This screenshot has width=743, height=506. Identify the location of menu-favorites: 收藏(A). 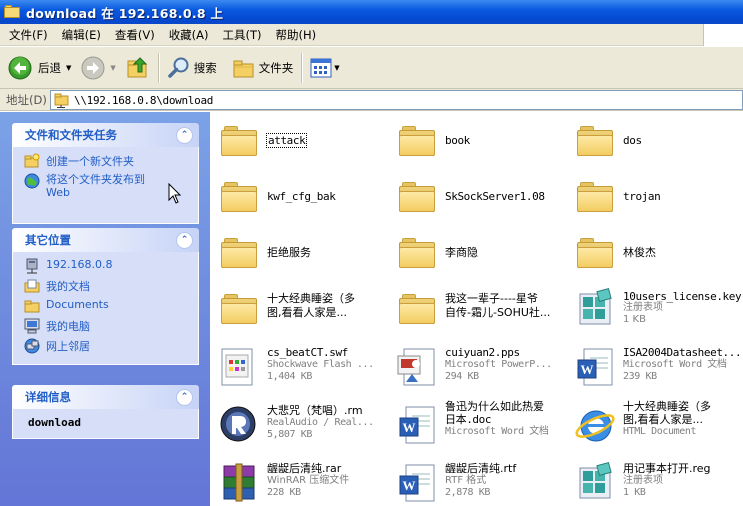
(189, 35).